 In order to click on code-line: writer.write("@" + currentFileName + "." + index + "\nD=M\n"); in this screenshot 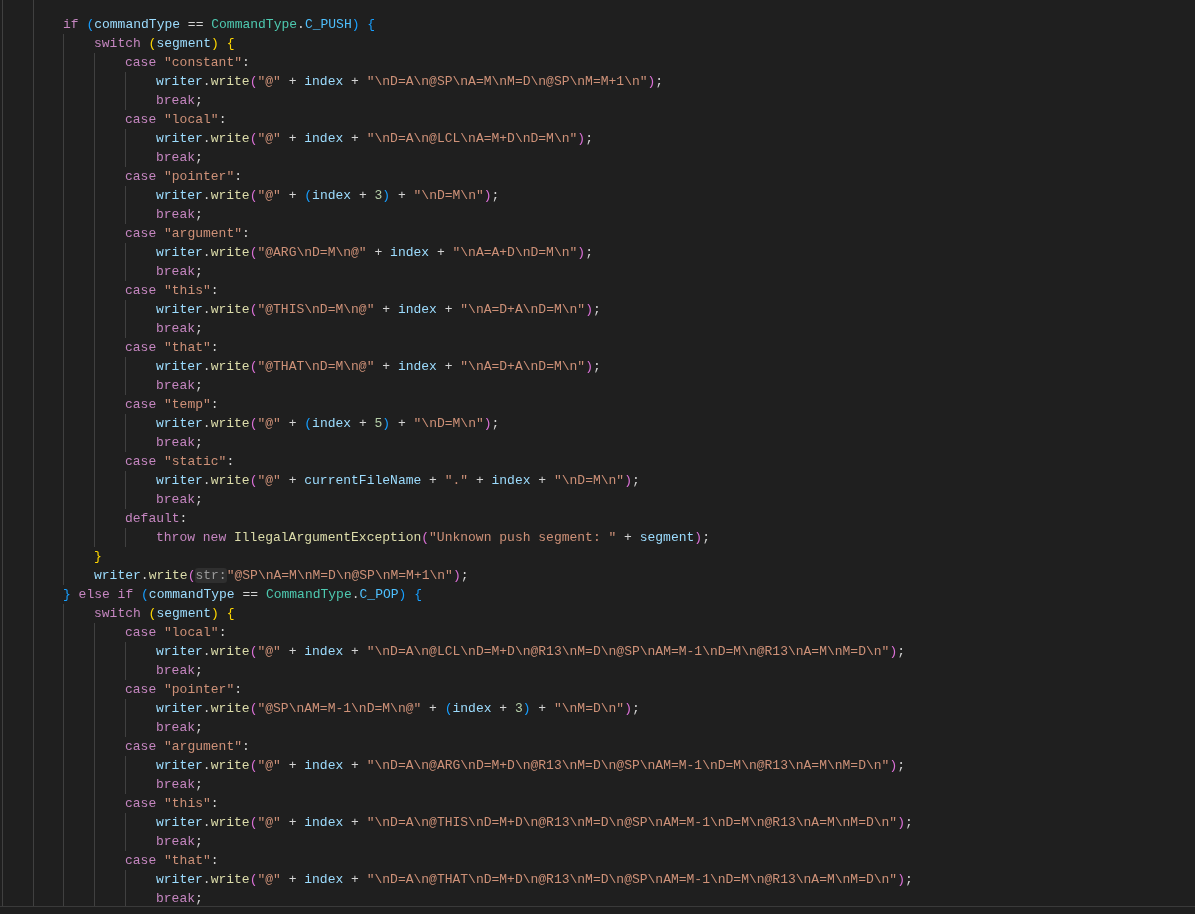, I will do `click(398, 481)`.